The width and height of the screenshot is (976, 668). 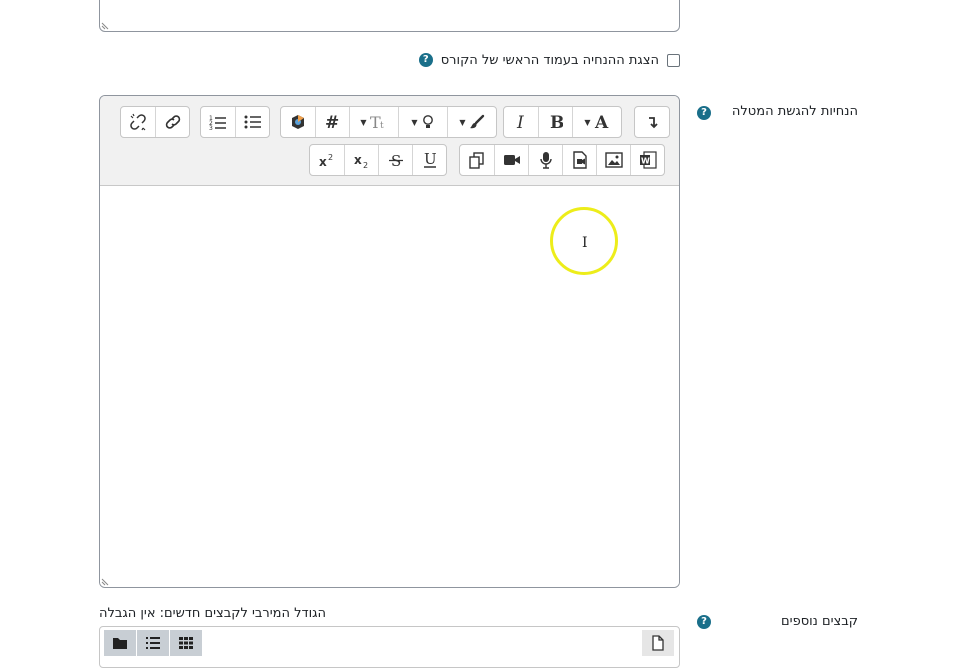 I want to click on font-color-icon: A, so click(x=601, y=122).